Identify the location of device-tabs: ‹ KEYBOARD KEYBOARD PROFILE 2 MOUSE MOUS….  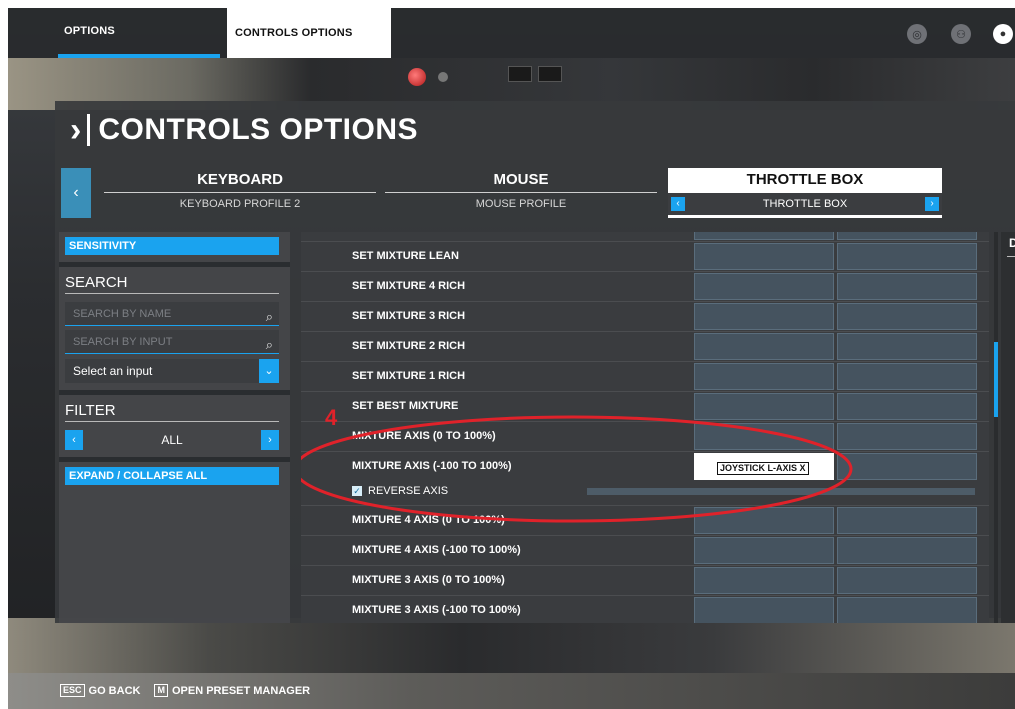
(531, 193).